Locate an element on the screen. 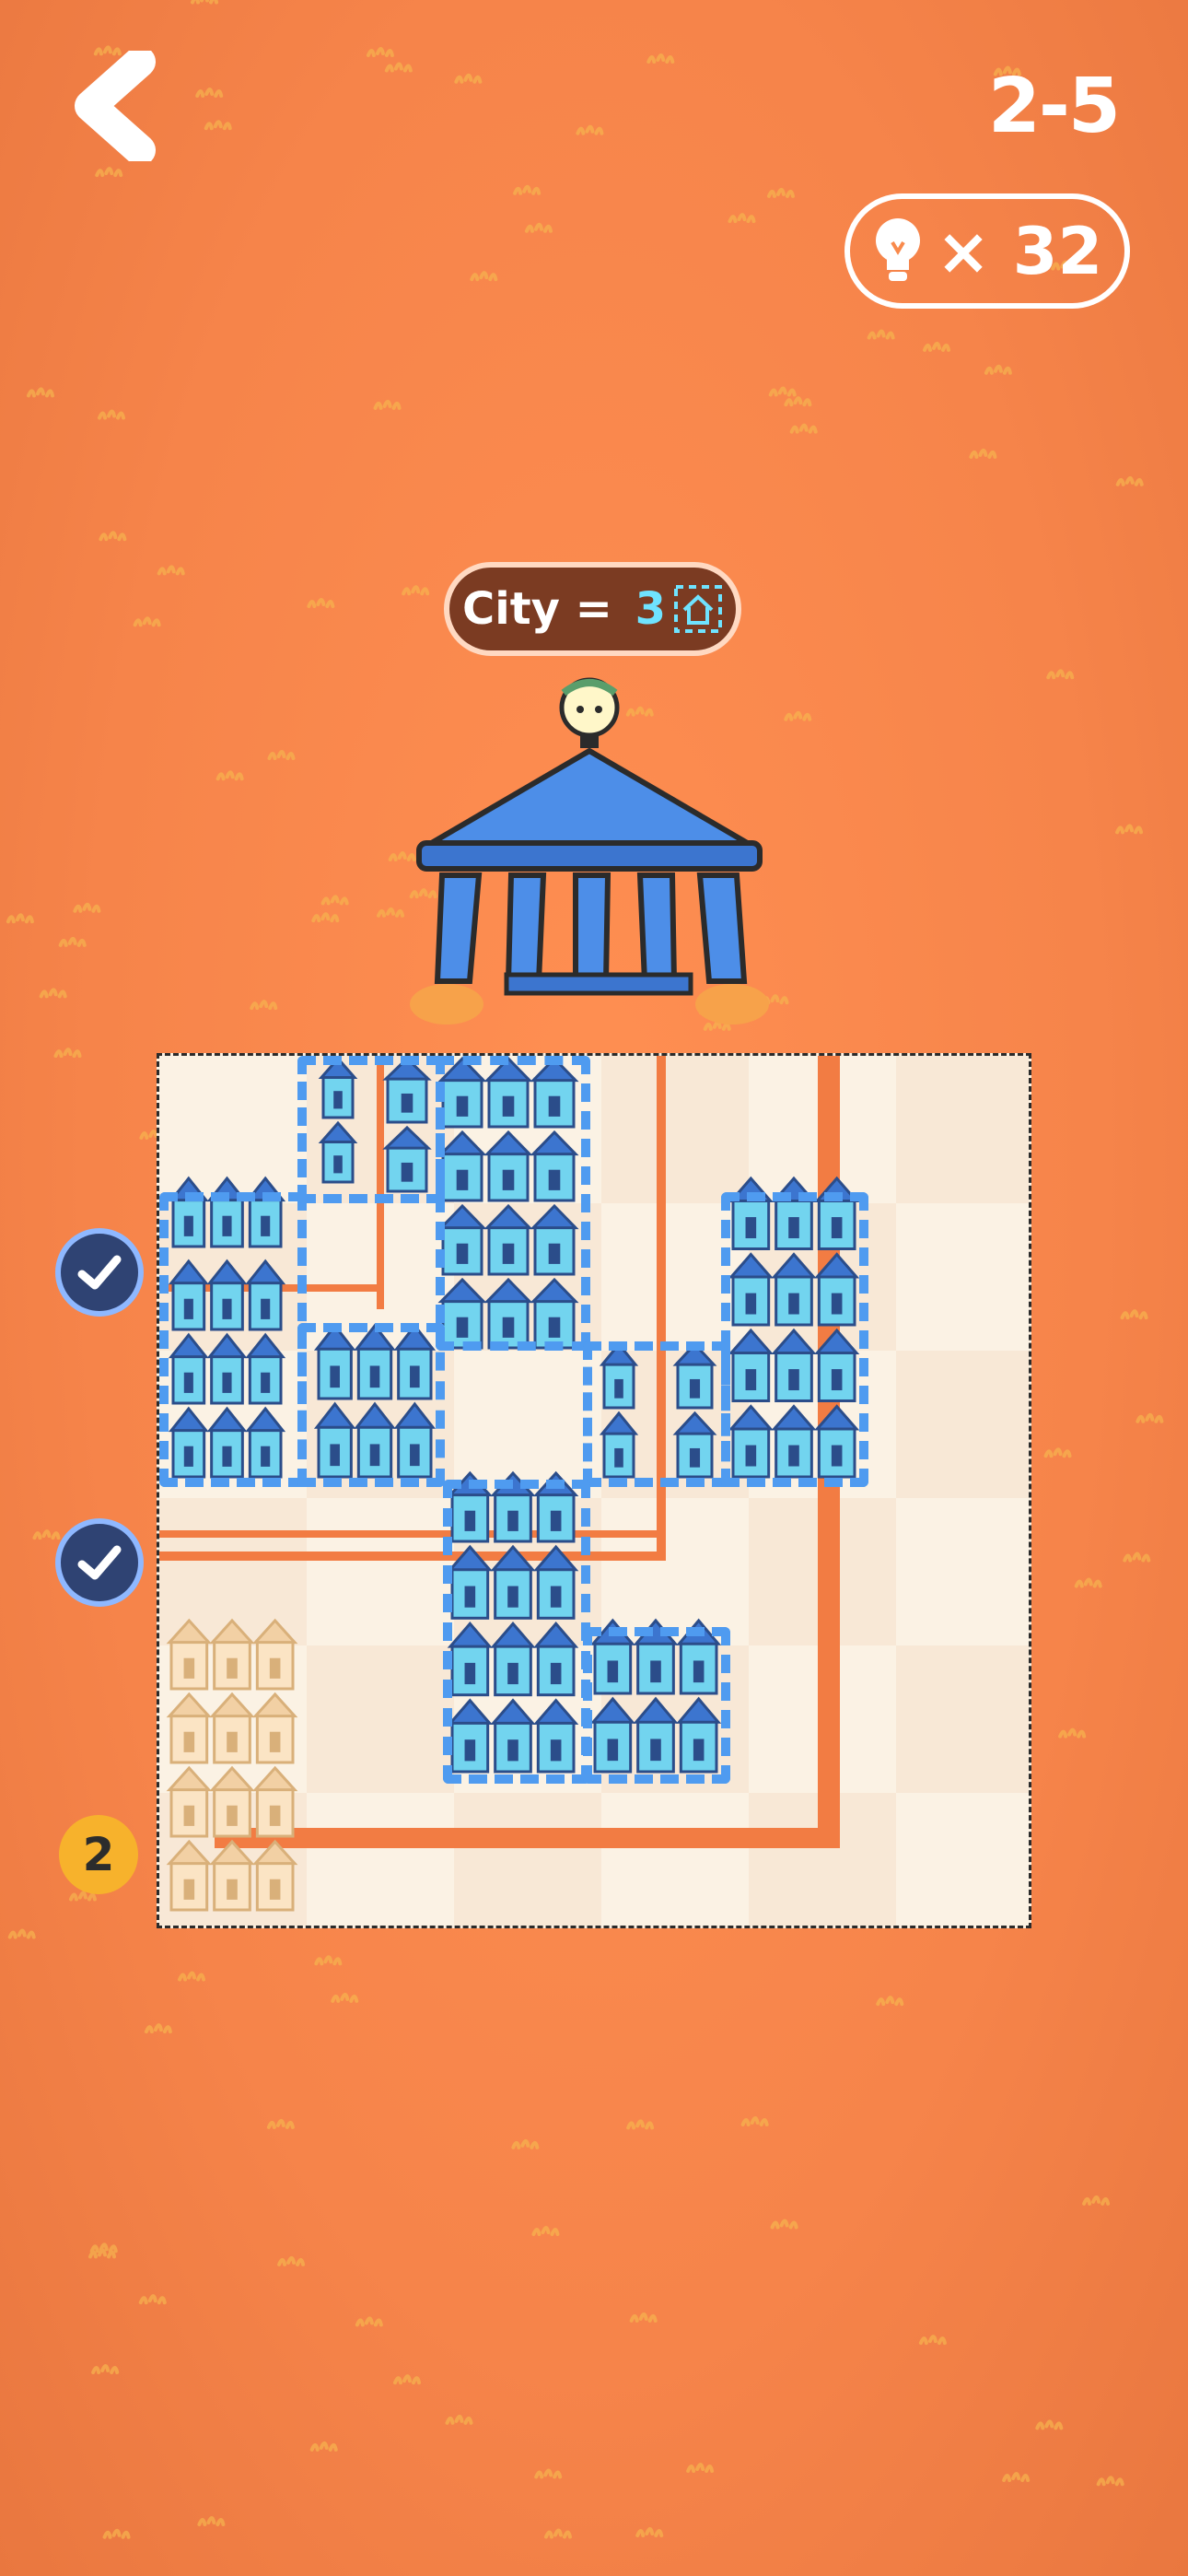  temple-building is located at coordinates (589, 851).